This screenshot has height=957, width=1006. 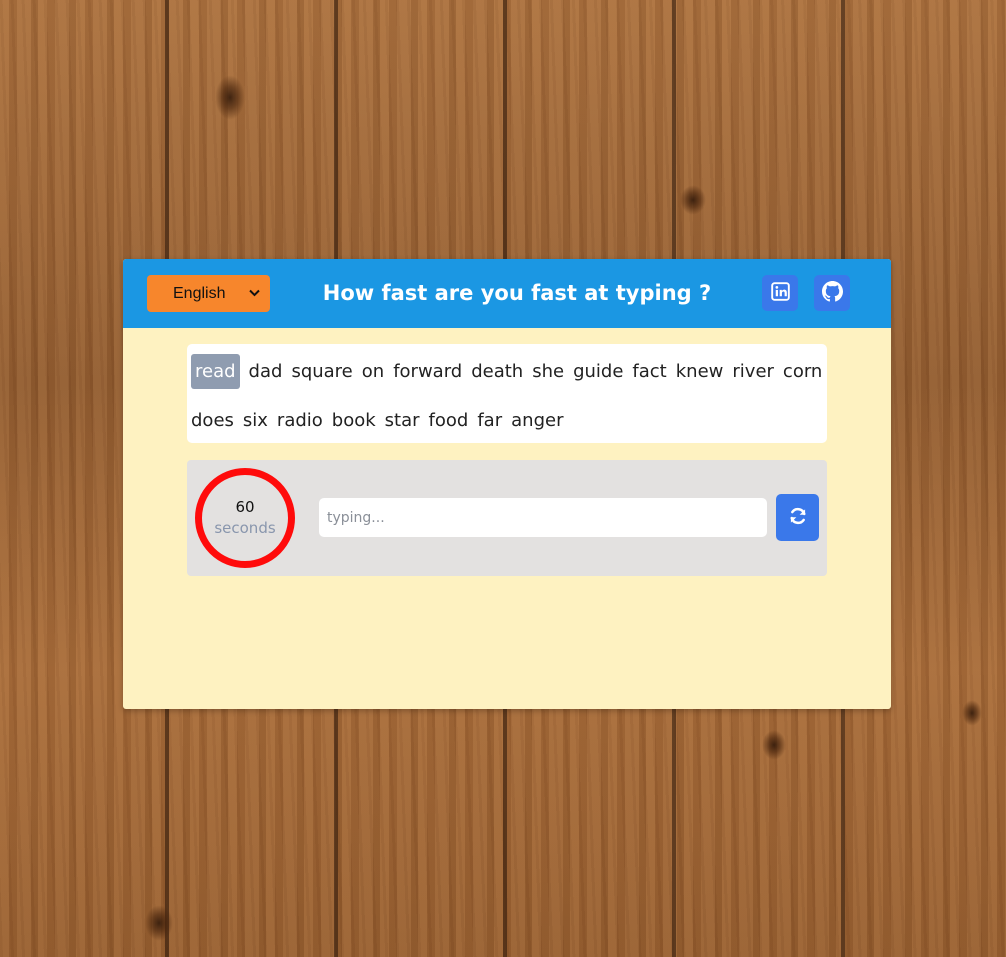 I want to click on word: dad, so click(x=265, y=371).